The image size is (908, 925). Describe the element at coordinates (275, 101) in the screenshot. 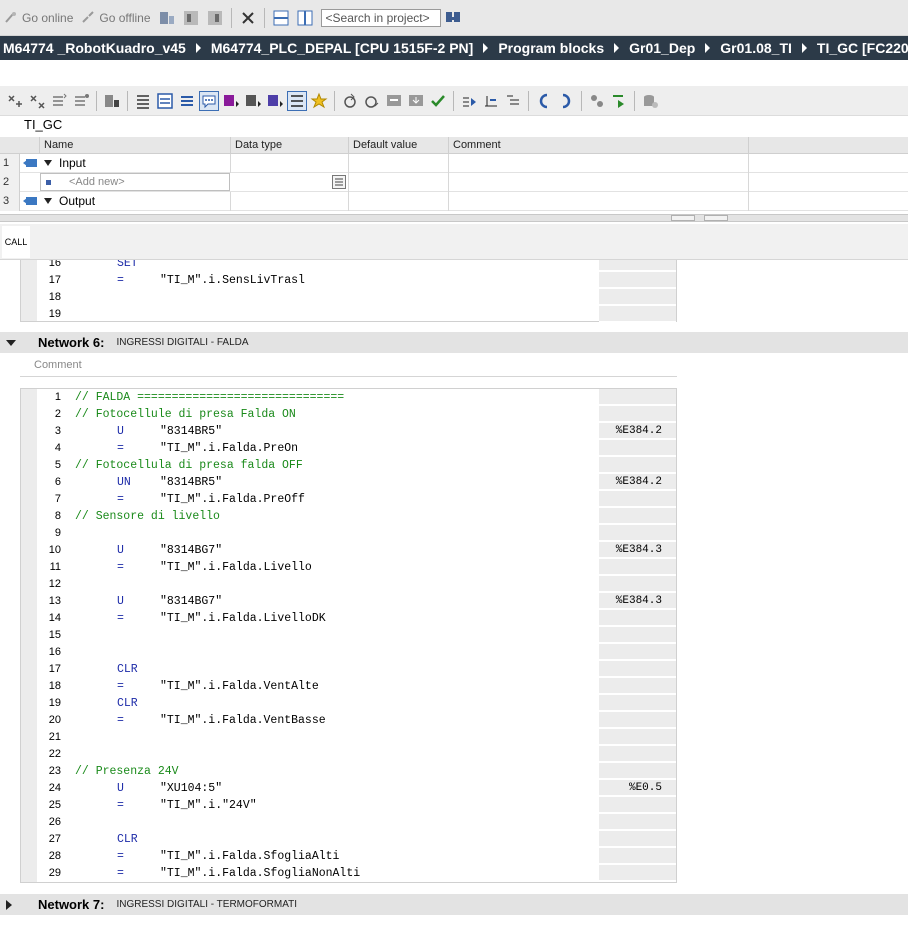

I see `monitoring-icon` at that location.